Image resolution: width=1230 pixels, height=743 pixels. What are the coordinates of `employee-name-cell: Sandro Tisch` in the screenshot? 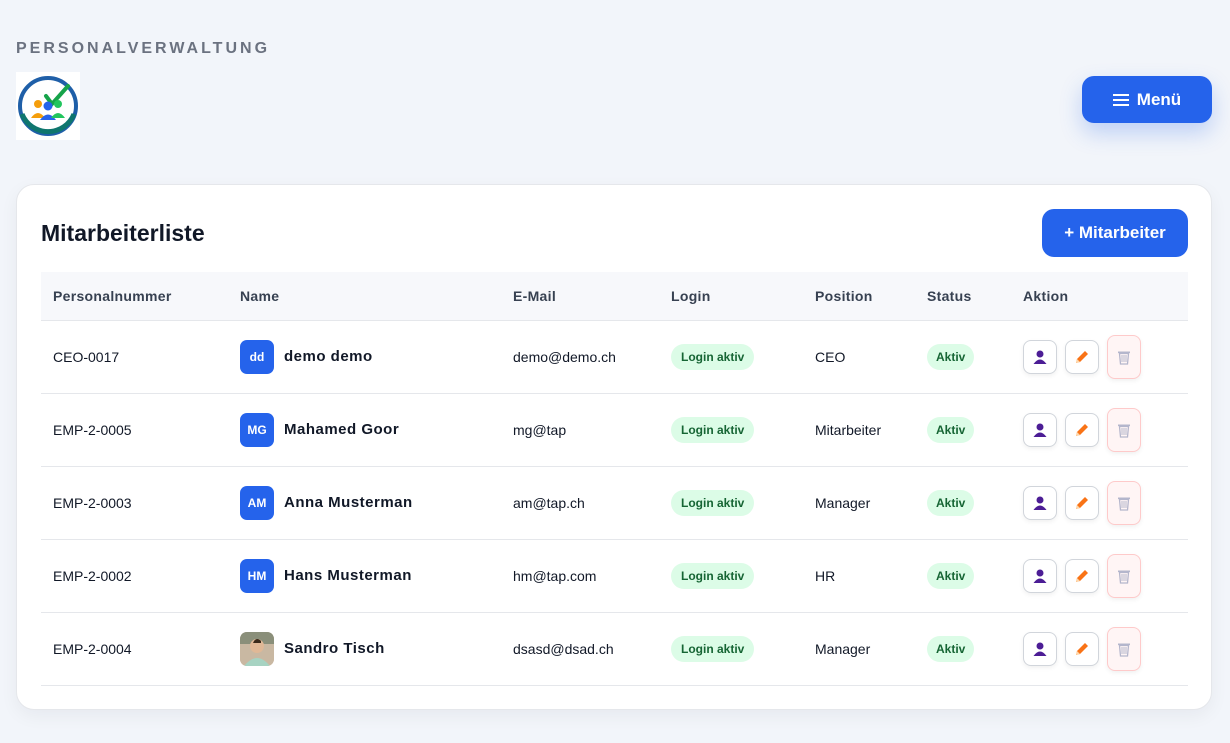 It's located at (370, 648).